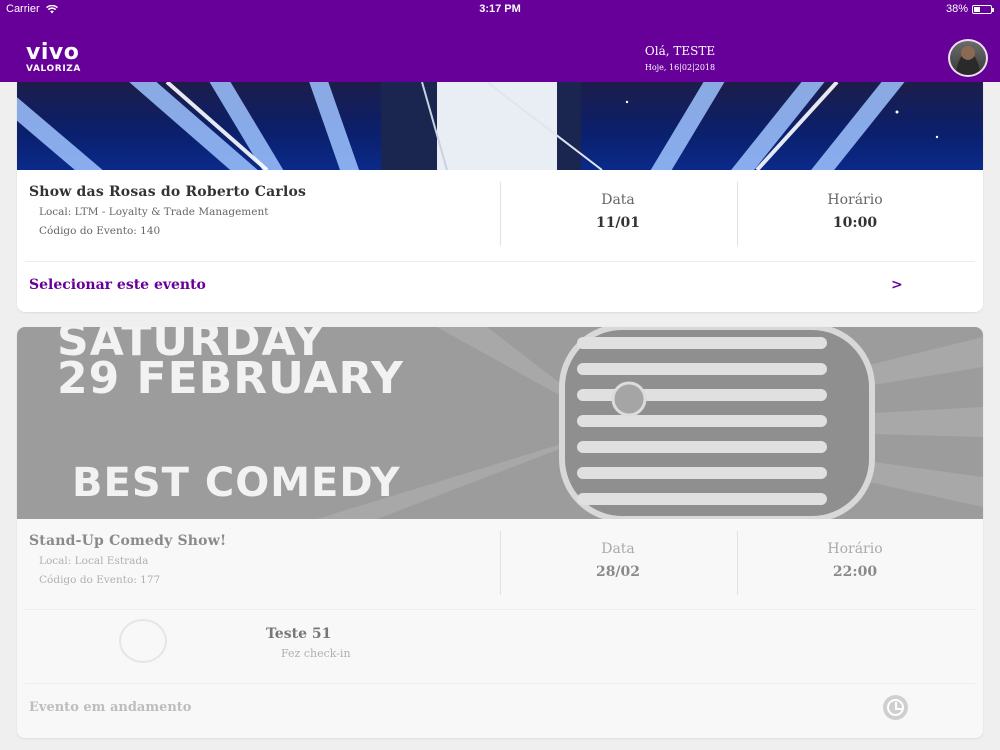  I want to click on event-date: 11/01, so click(618, 223).